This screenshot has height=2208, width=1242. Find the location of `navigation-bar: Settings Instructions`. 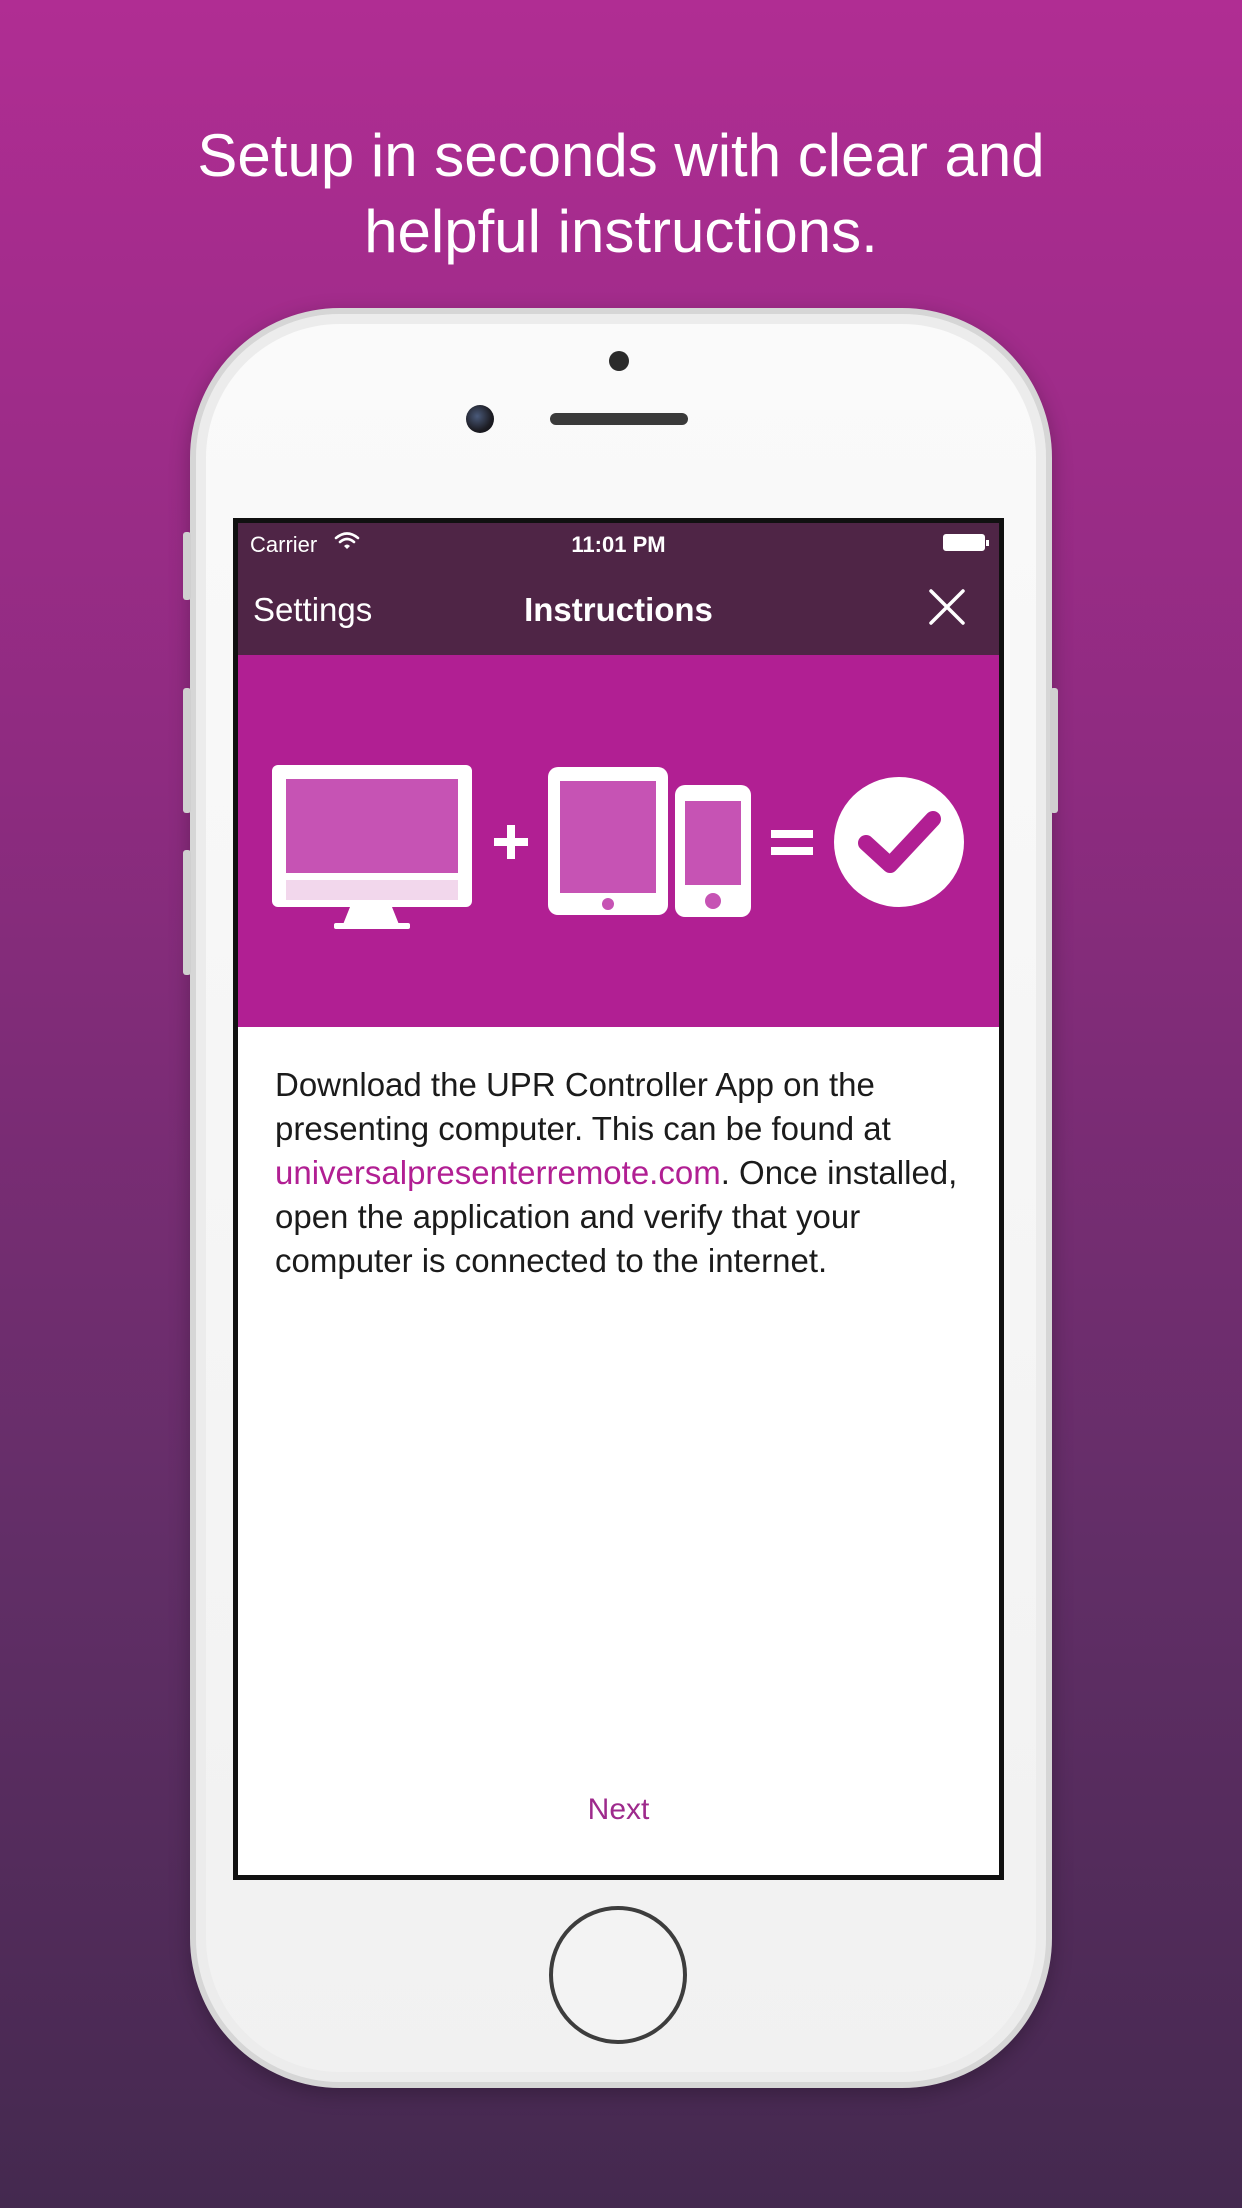

navigation-bar: Settings Instructions is located at coordinates (618, 609).